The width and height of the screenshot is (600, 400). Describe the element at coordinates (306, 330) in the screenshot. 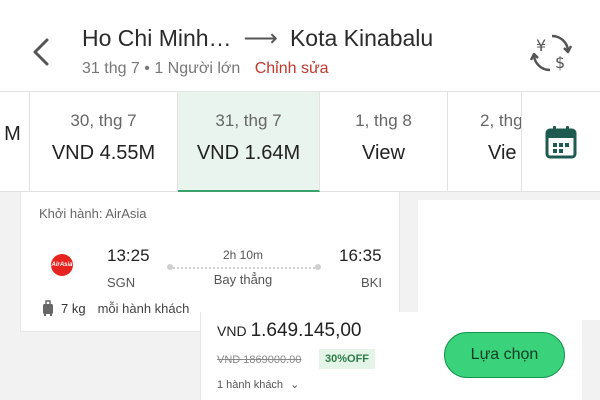

I see `price-amount: 1.649.145,00` at that location.